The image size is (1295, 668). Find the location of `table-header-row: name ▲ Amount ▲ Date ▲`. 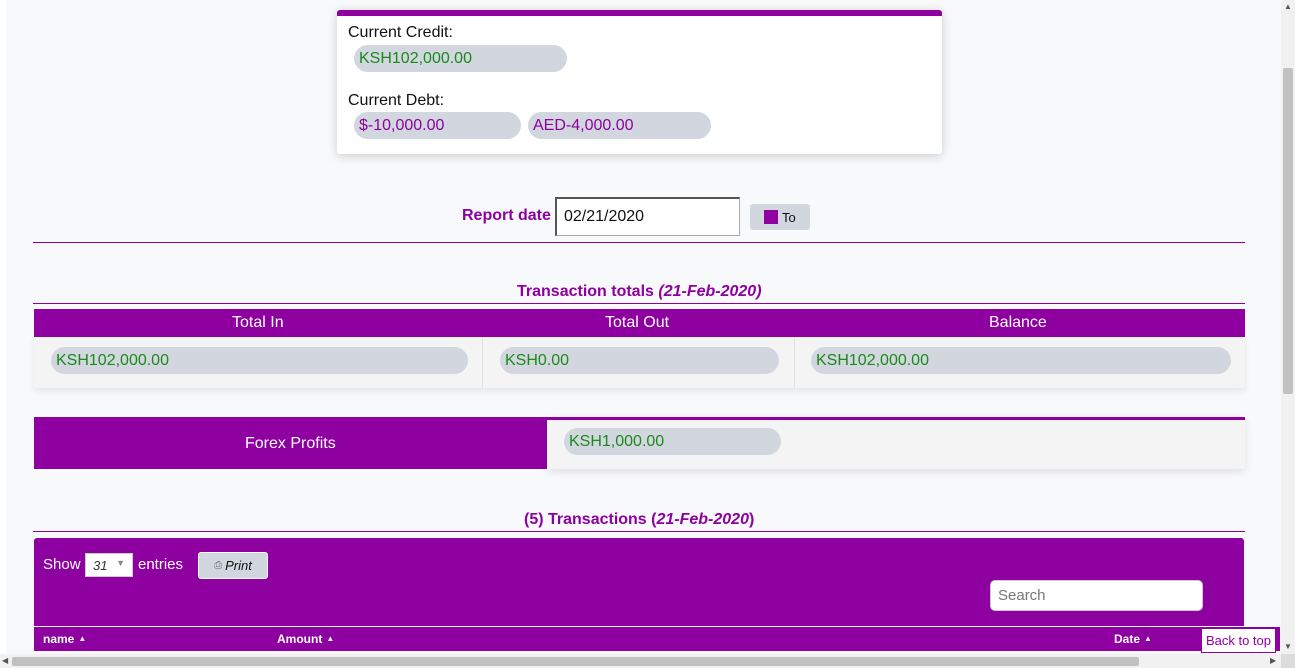

table-header-row: name ▲ Amount ▲ Date ▲ is located at coordinates (657, 638).